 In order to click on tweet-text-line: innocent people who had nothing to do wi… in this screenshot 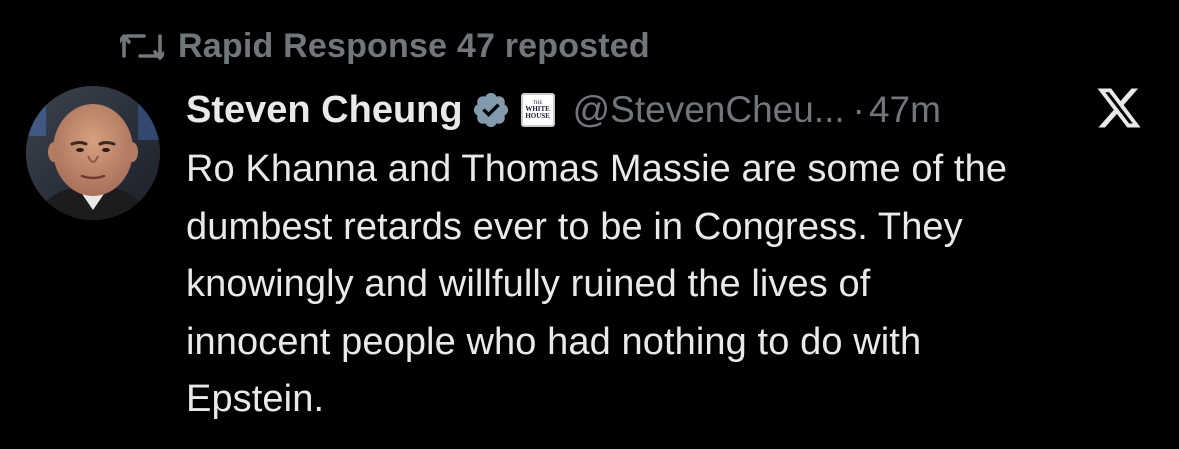, I will do `click(554, 341)`.